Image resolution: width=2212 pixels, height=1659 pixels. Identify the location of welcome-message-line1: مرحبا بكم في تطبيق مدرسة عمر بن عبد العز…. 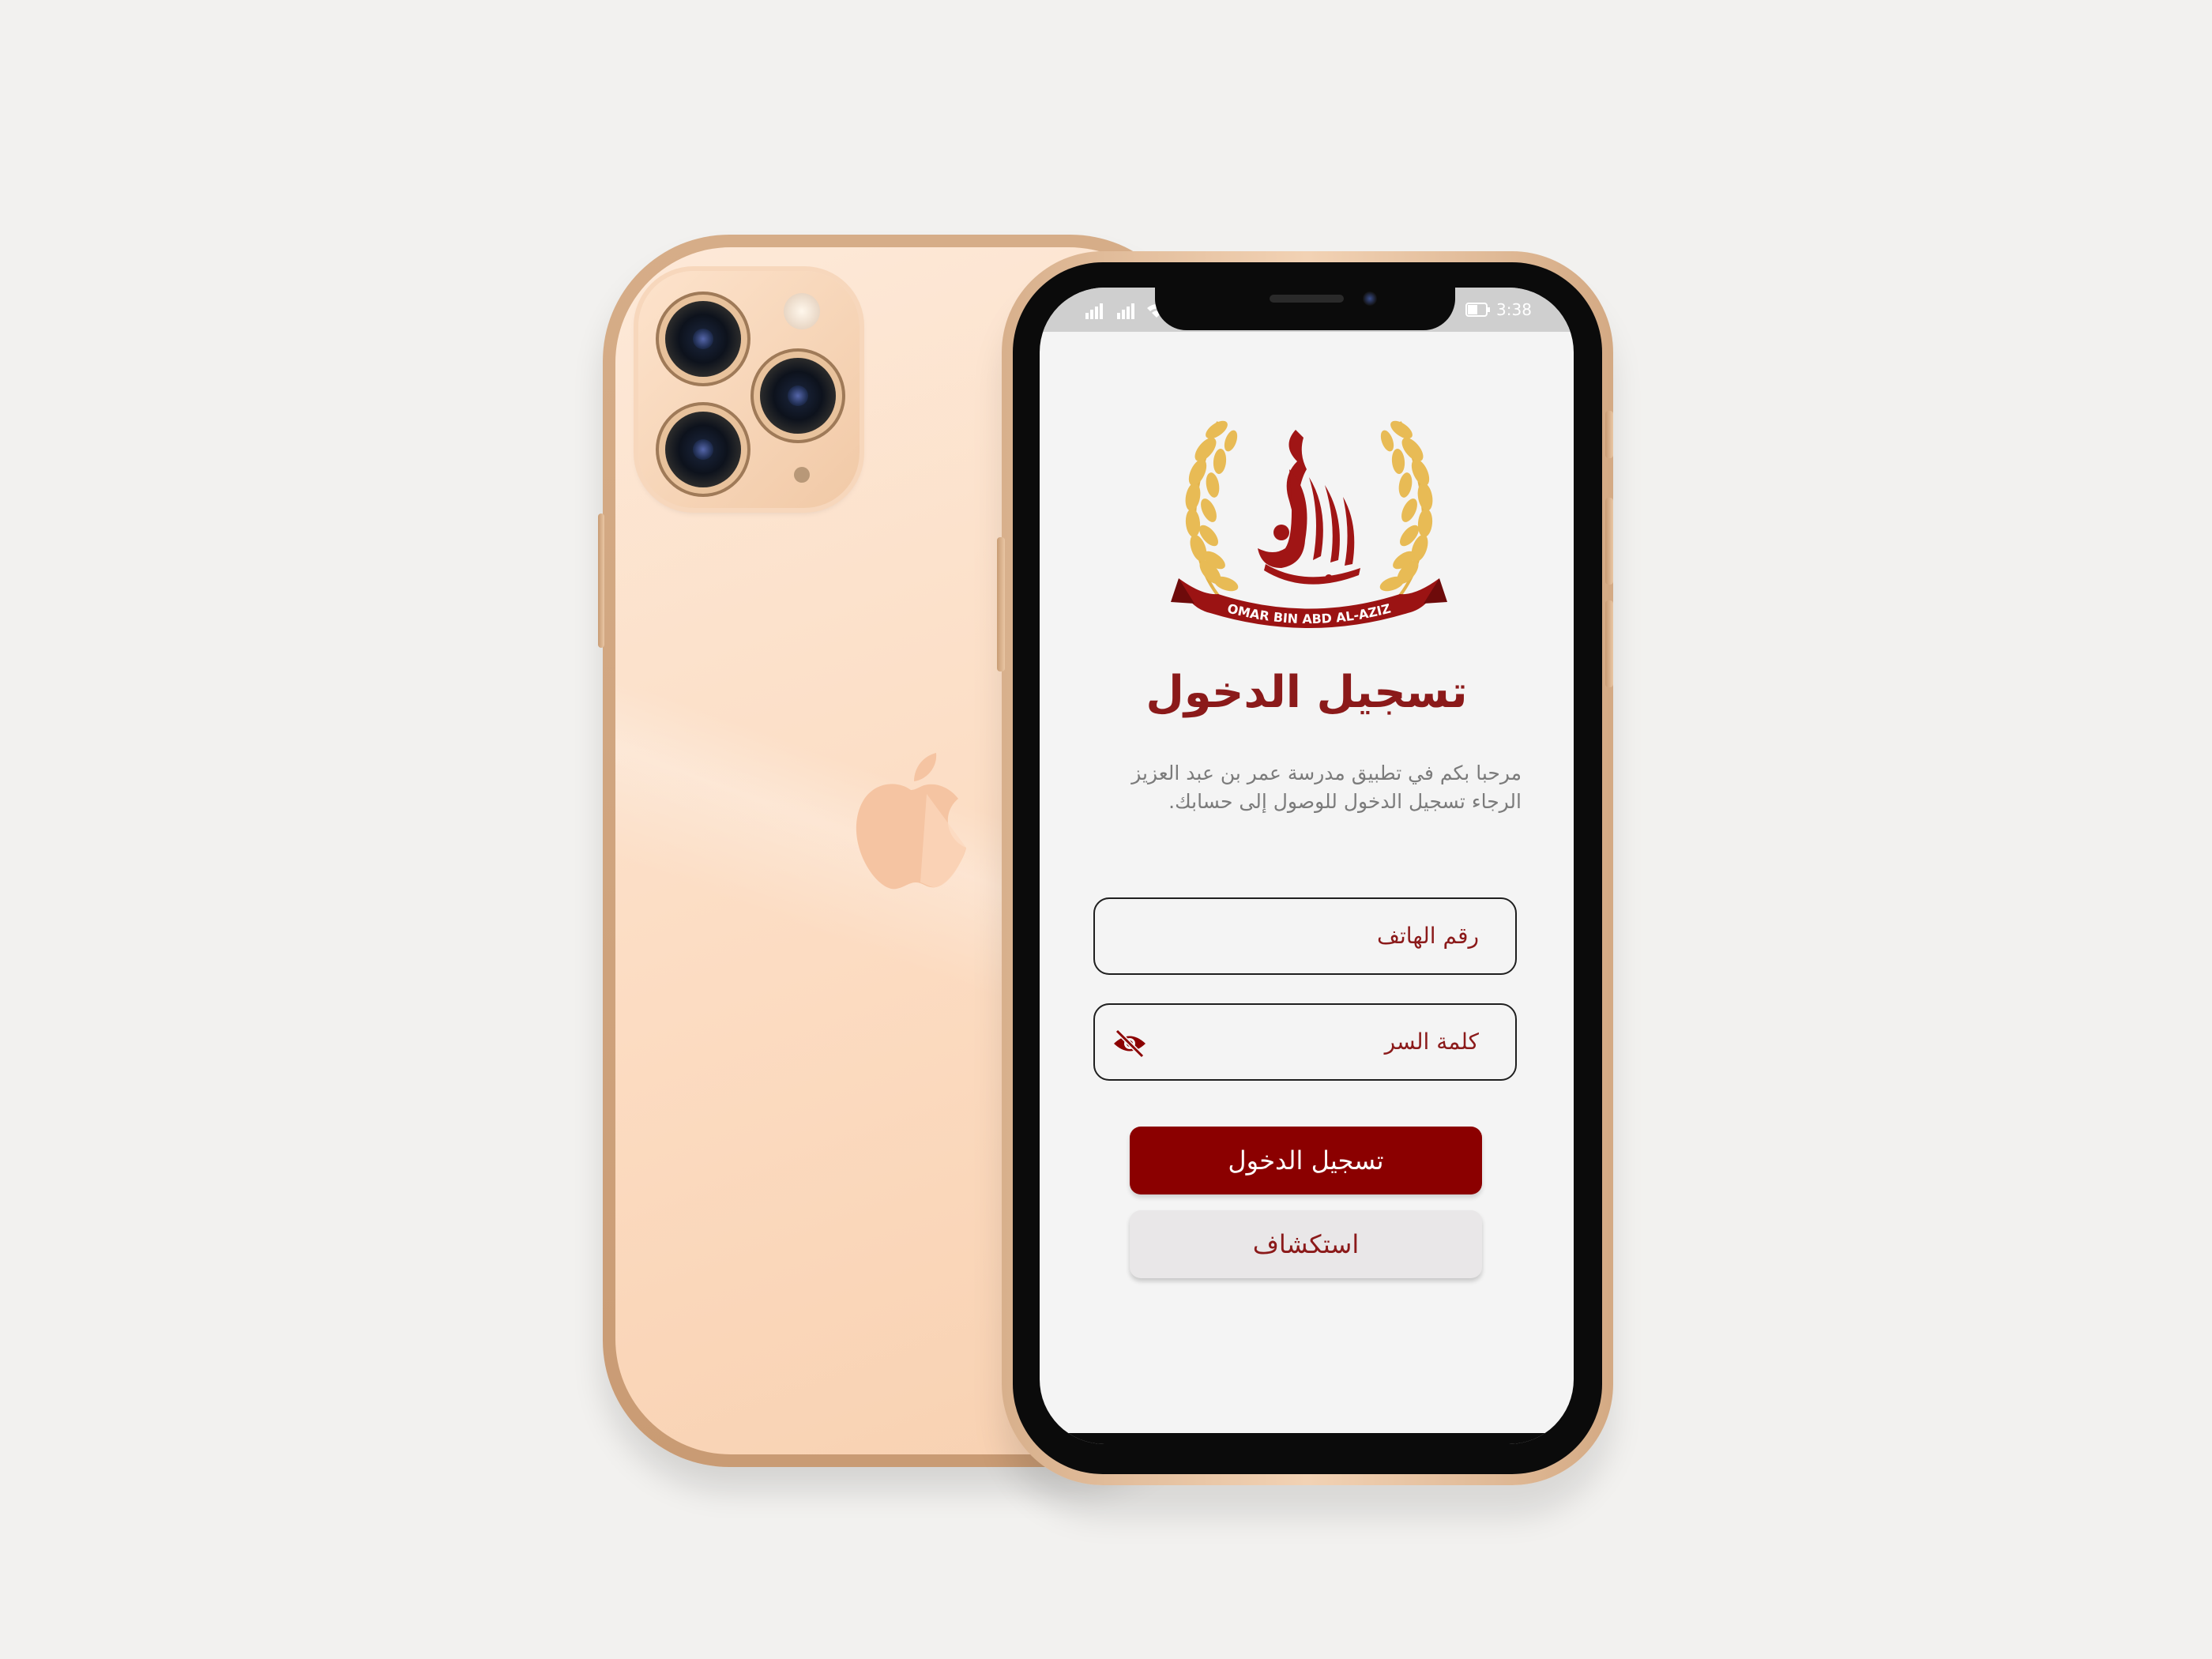
(1326, 773).